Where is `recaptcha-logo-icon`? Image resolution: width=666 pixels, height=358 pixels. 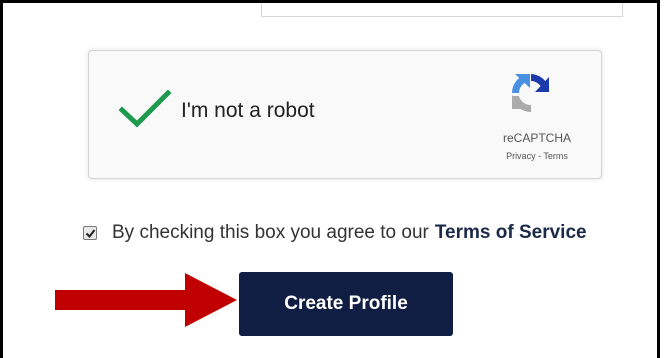
recaptcha-logo-icon is located at coordinates (530, 93).